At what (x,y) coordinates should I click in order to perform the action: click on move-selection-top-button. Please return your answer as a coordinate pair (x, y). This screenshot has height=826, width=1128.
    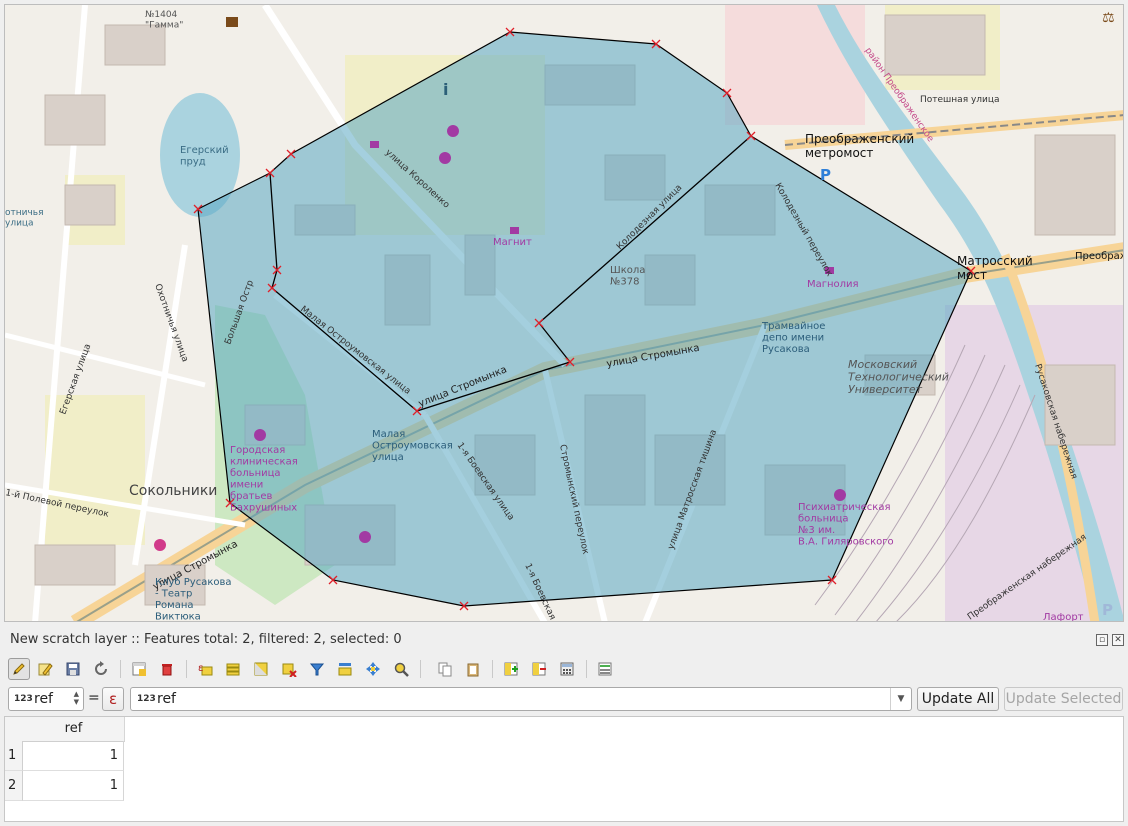
    Looking at the image, I should click on (345, 669).